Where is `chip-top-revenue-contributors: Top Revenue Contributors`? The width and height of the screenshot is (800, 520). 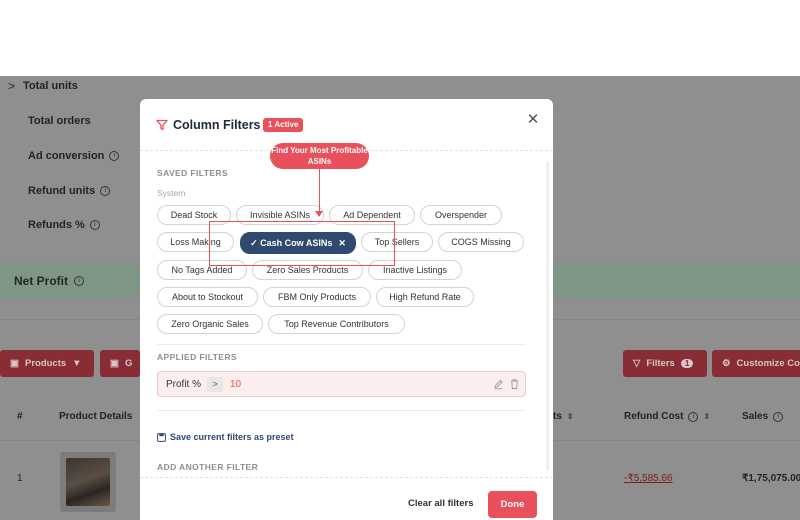
chip-top-revenue-contributors: Top Revenue Contributors is located at coordinates (336, 324).